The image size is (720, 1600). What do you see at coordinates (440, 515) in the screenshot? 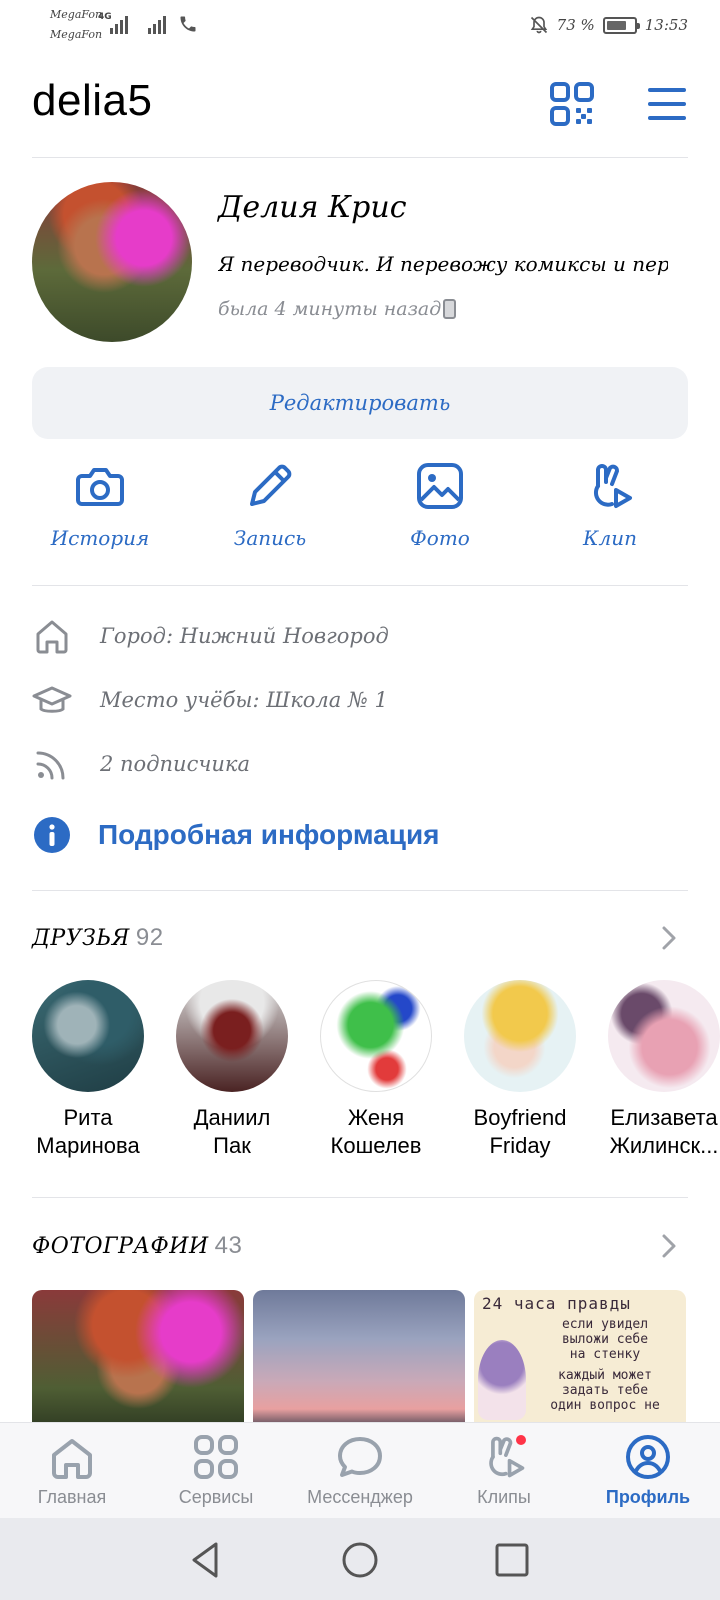
I see `action-photo: Фото` at bounding box center [440, 515].